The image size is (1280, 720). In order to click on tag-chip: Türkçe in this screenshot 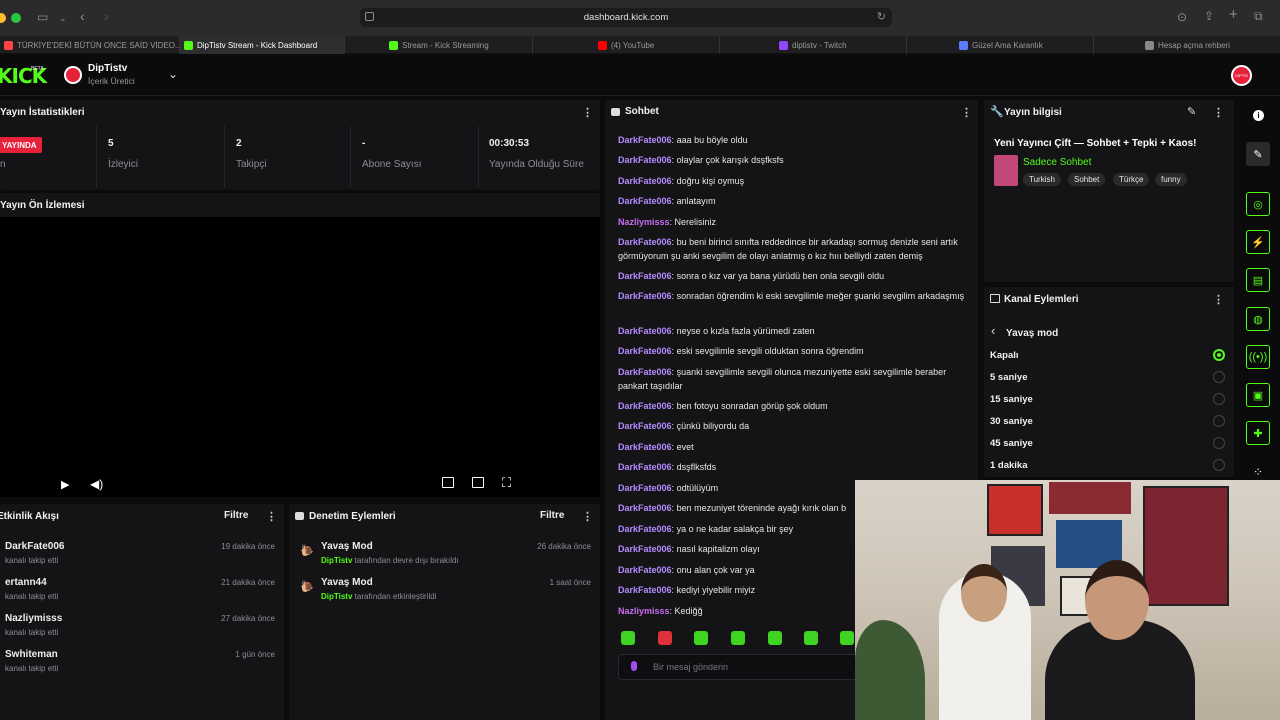, I will do `click(1131, 179)`.